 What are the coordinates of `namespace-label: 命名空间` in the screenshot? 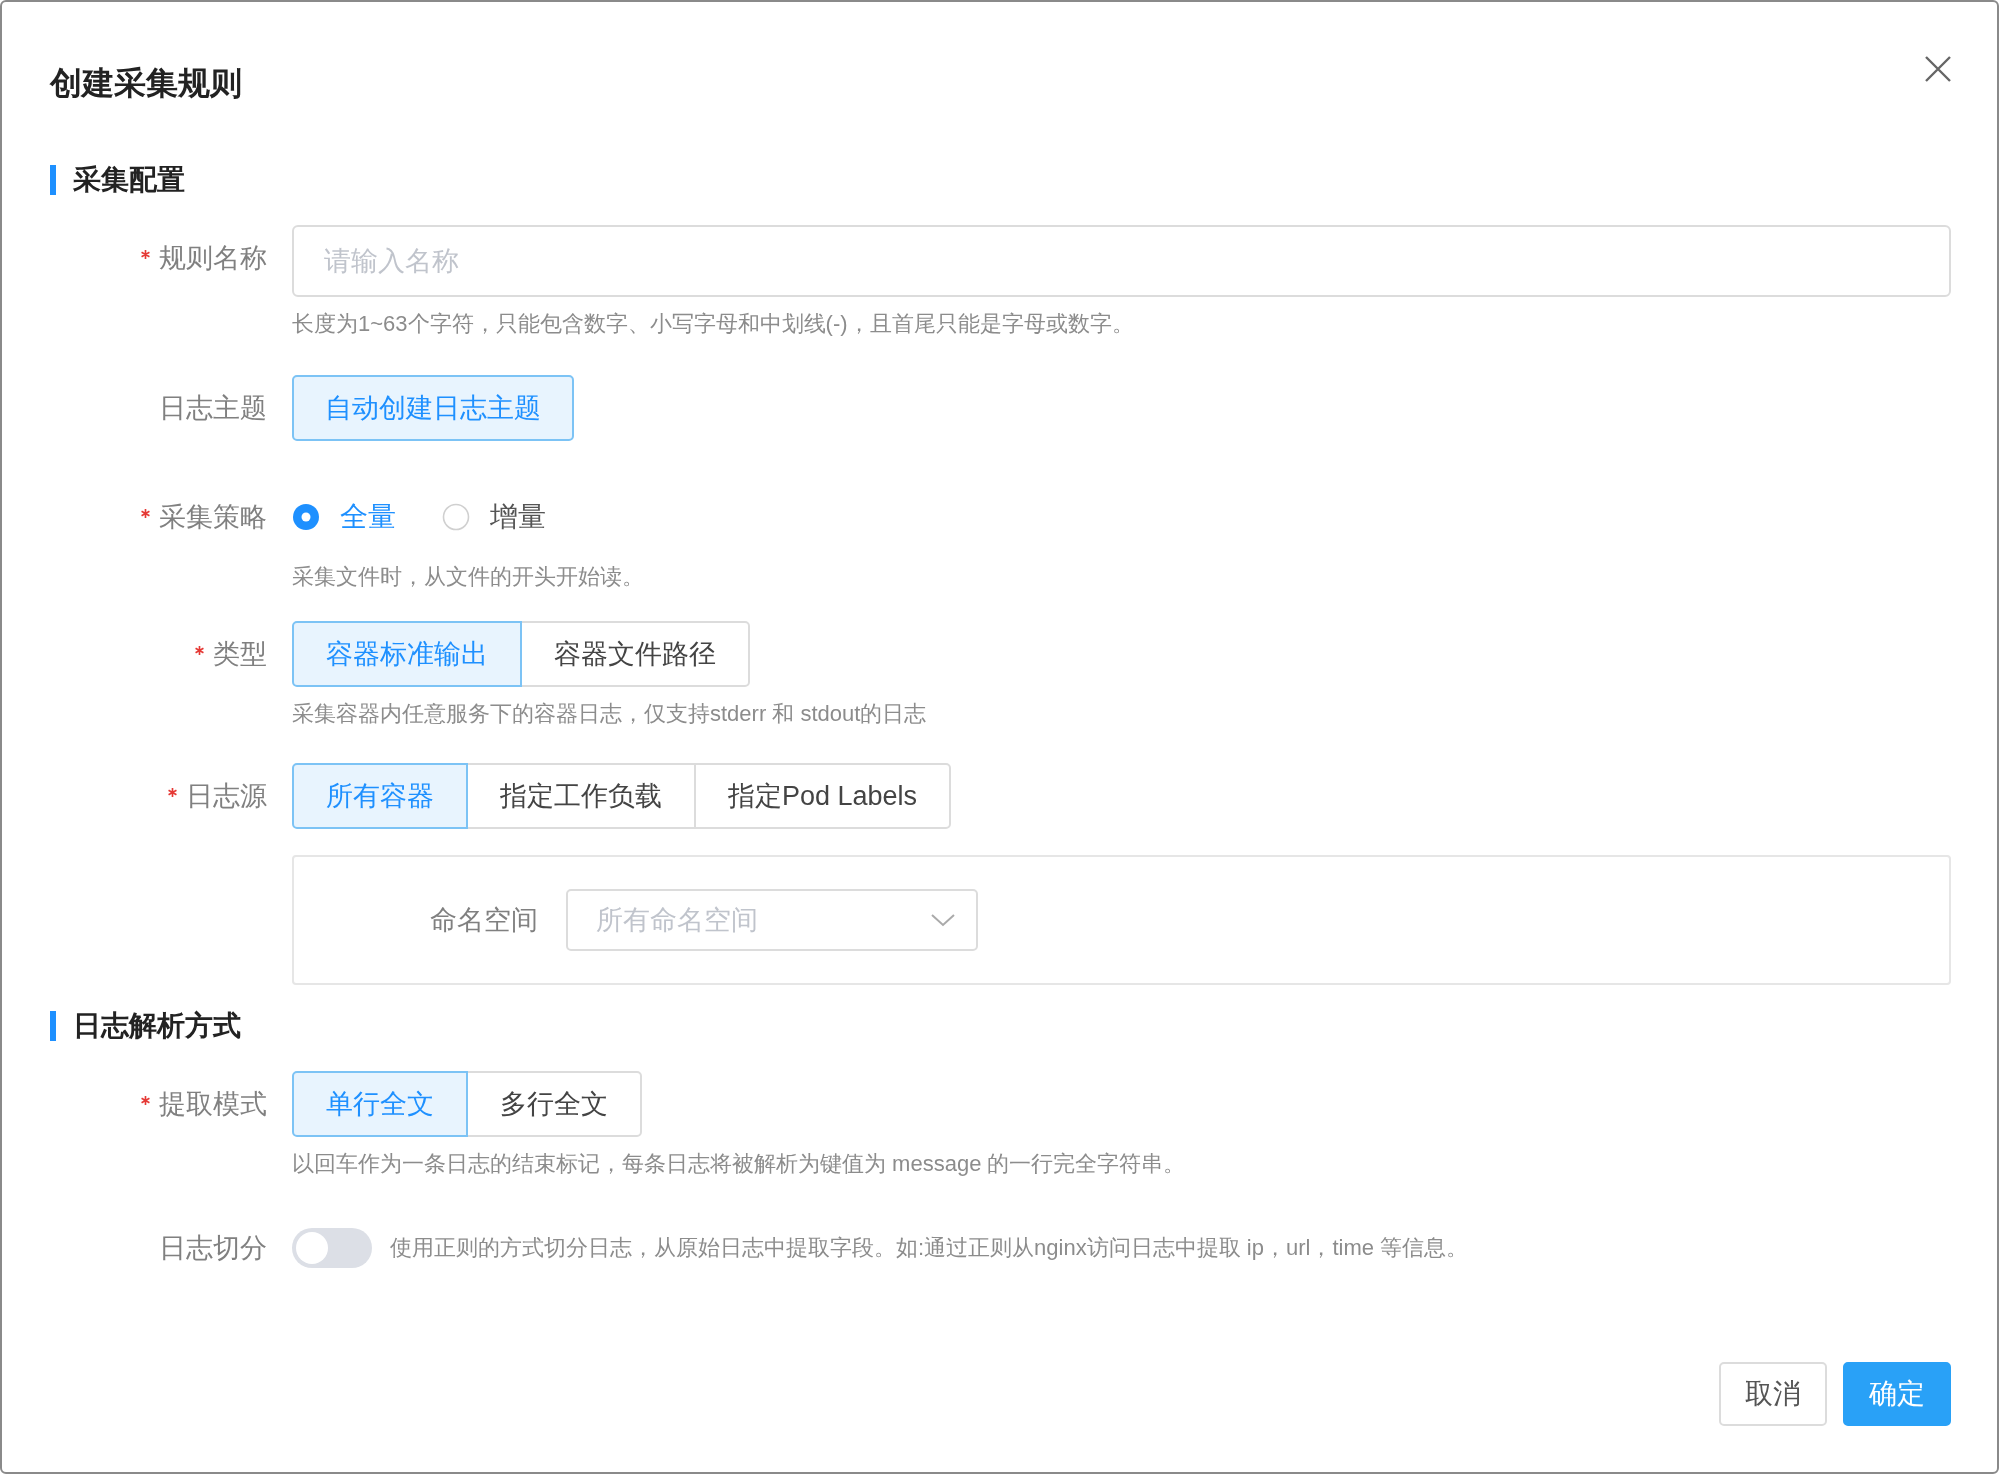 It's located at (484, 920).